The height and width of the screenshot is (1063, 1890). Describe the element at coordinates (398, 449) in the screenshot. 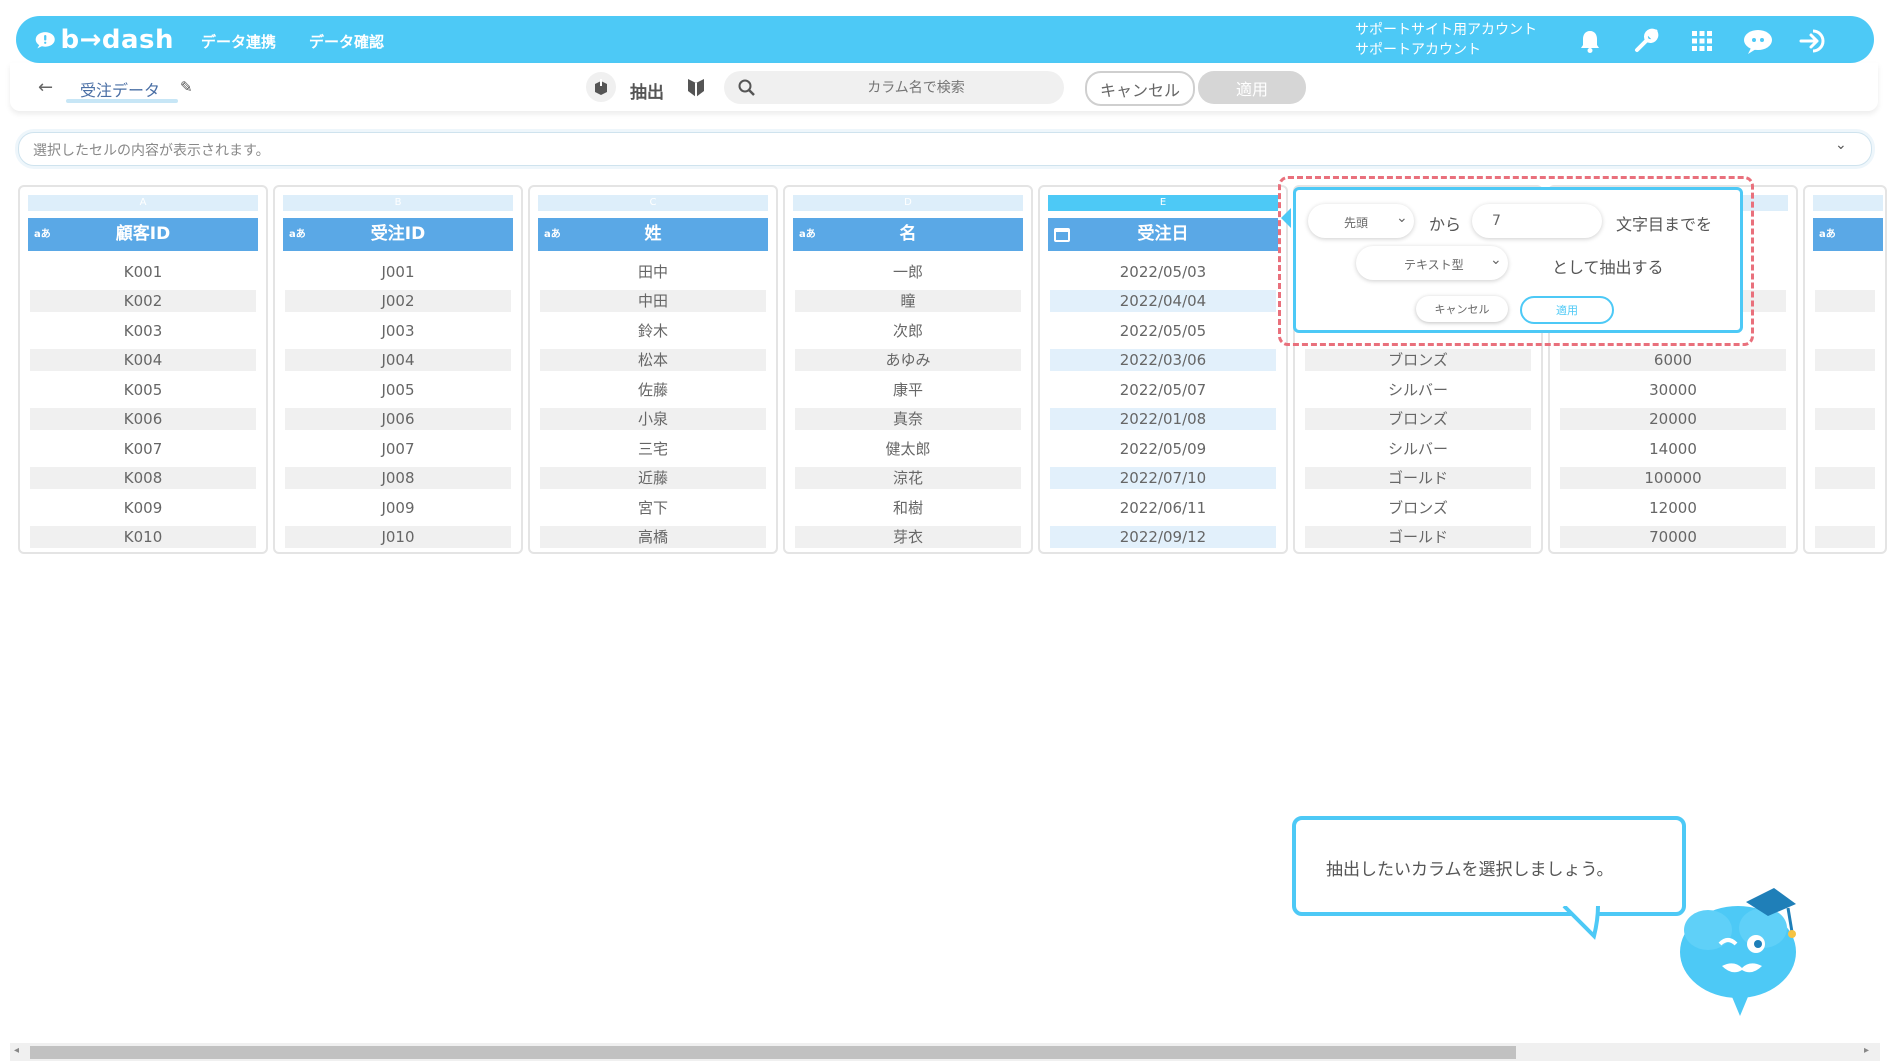

I see `table-cell: J007` at that location.